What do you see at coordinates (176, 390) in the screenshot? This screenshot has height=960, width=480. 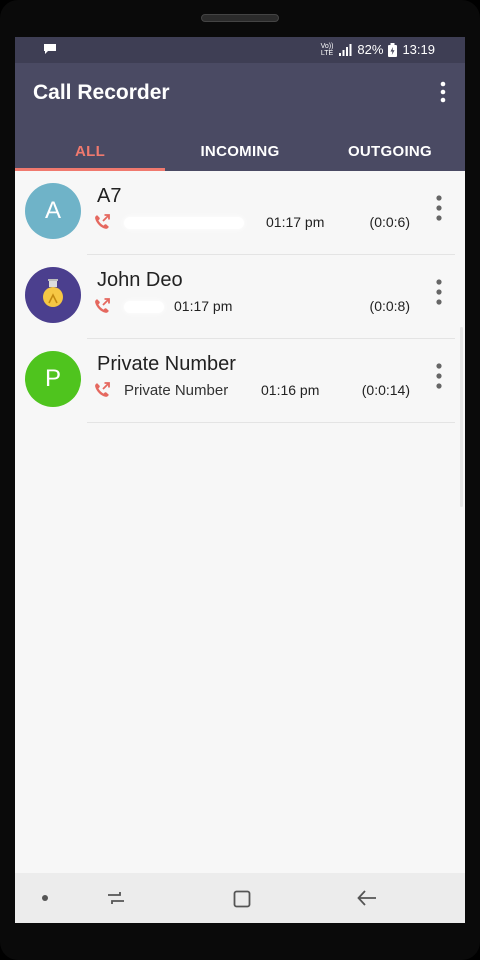 I see `phone-number: Private Number` at bounding box center [176, 390].